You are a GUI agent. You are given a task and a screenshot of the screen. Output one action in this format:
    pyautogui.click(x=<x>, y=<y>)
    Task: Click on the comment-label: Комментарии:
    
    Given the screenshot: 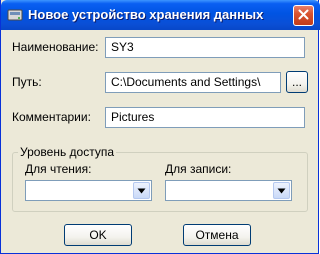 What is the action you would take?
    pyautogui.click(x=51, y=117)
    